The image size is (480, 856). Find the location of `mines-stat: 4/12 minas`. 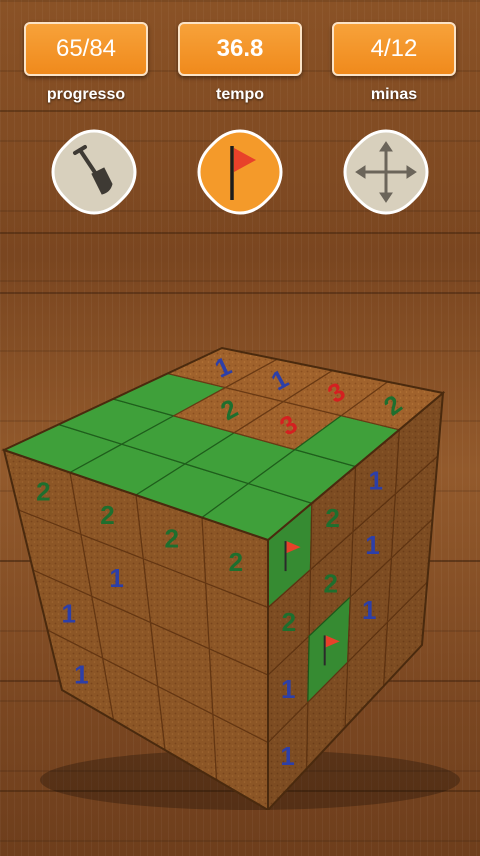

mines-stat: 4/12 minas is located at coordinates (394, 63).